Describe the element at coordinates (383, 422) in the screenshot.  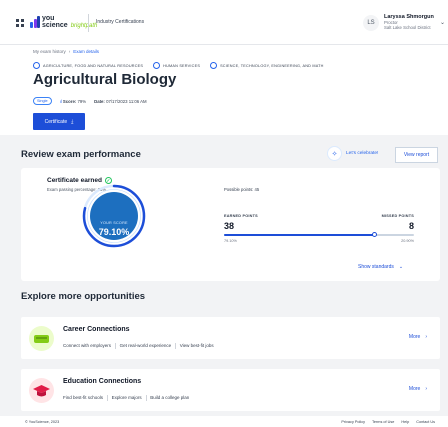
I see `terms-link: Terms of Use` at that location.